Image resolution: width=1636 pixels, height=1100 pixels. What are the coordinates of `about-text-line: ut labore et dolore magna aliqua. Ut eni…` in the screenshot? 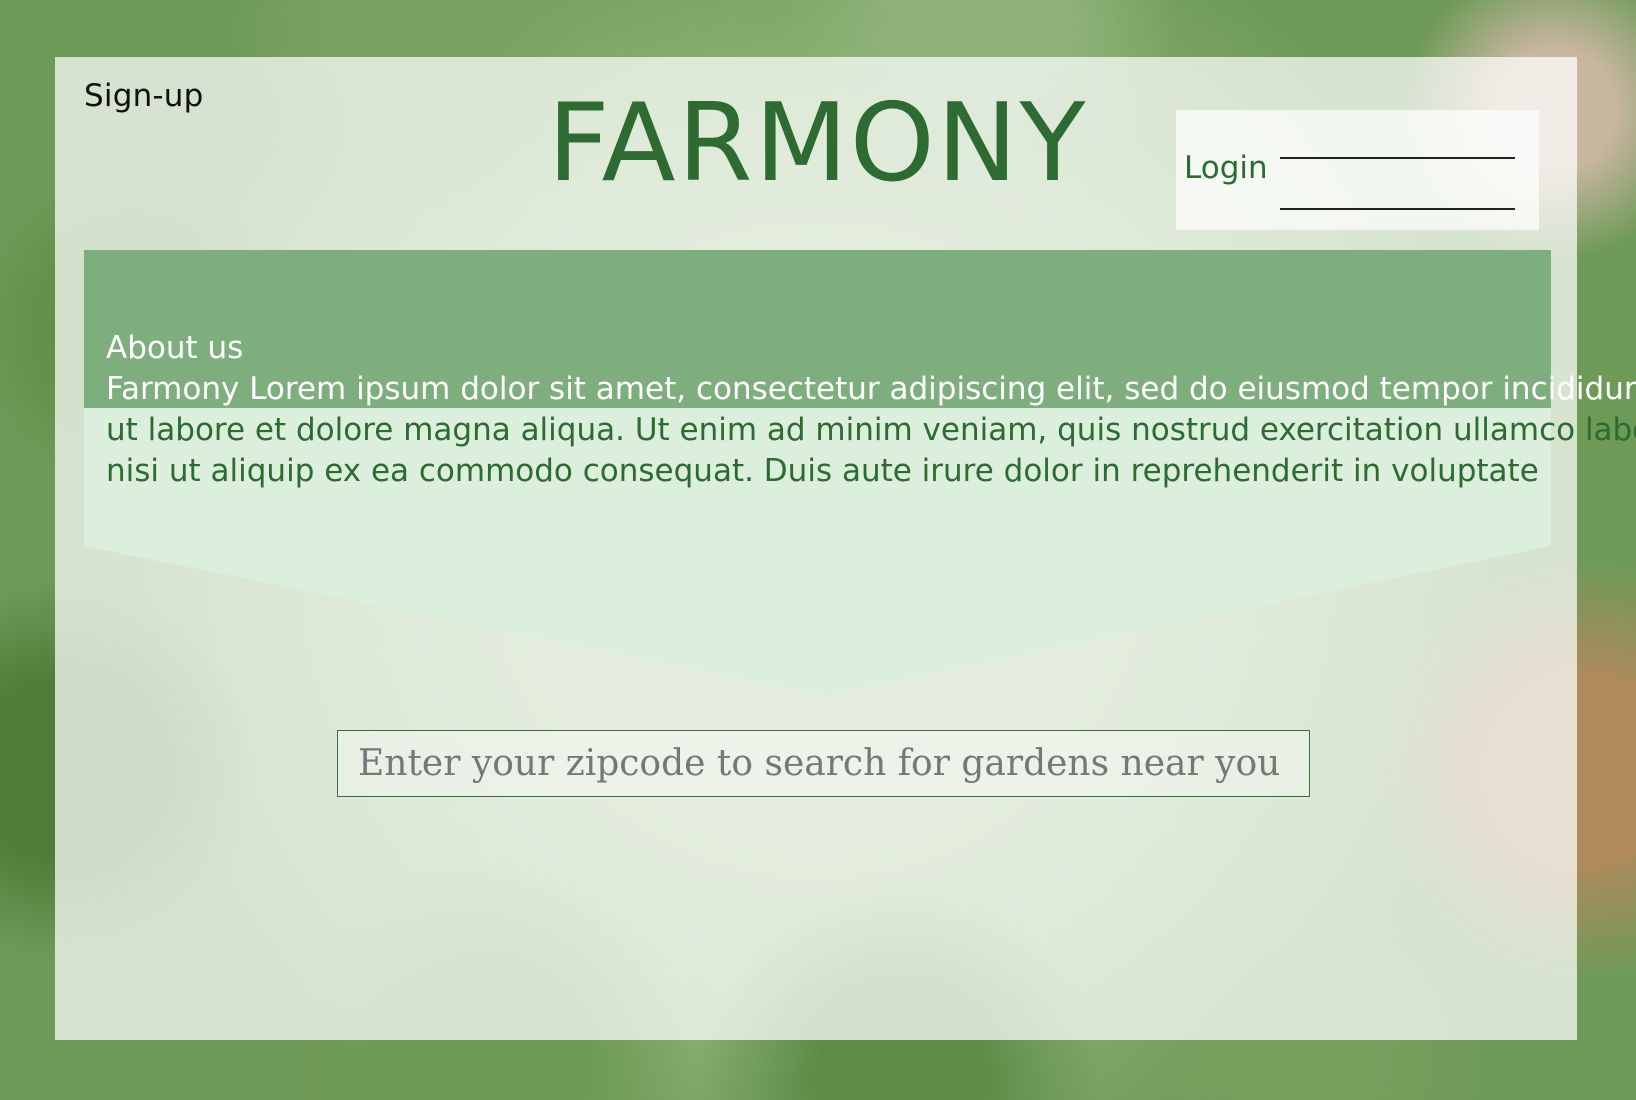 It's located at (871, 430).